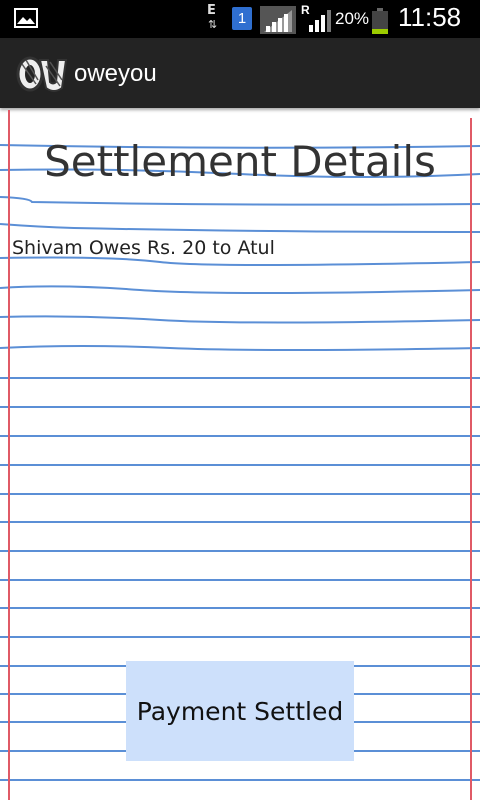  What do you see at coordinates (213, 24) in the screenshot?
I see `data-arrows-icon: ⇅` at bounding box center [213, 24].